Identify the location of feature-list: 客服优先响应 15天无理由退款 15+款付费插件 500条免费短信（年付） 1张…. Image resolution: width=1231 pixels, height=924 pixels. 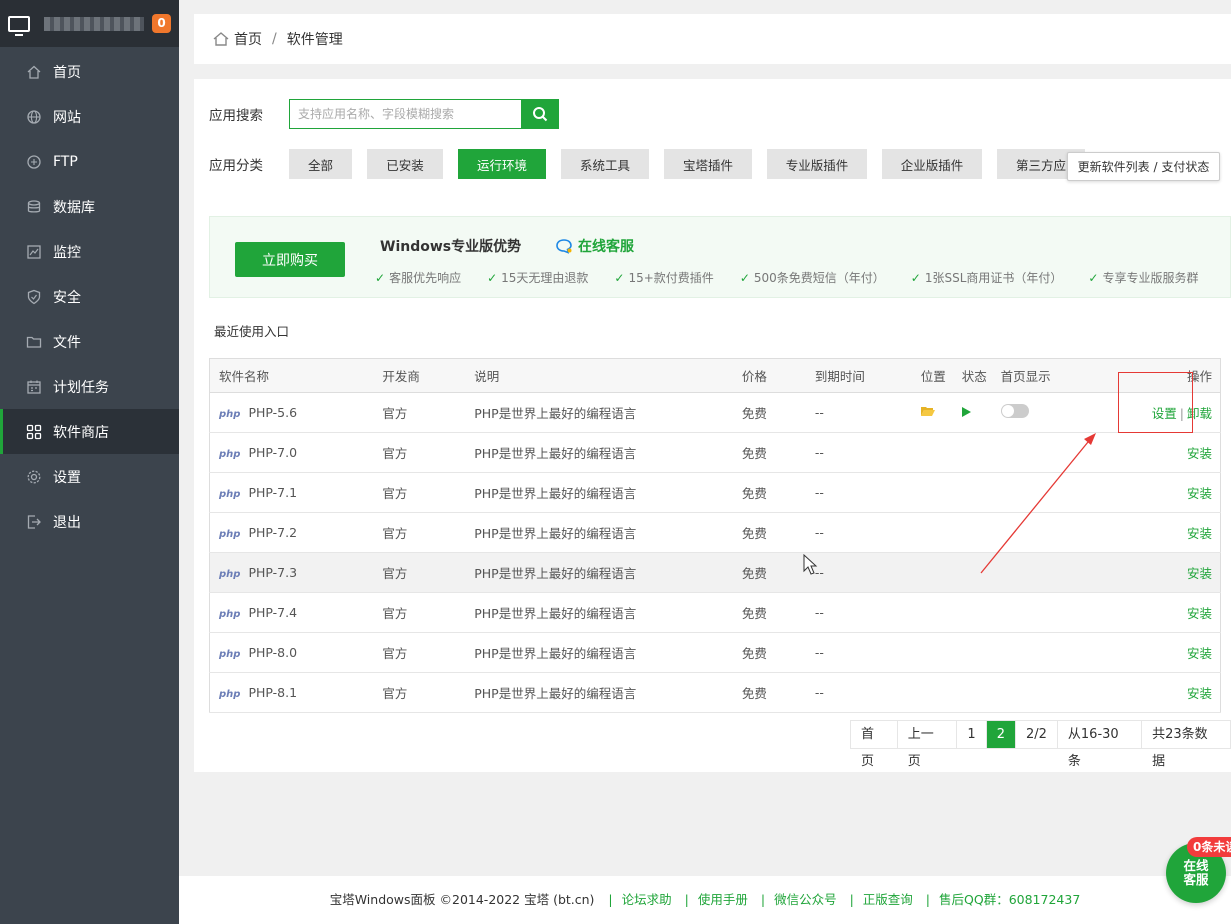
(799, 277).